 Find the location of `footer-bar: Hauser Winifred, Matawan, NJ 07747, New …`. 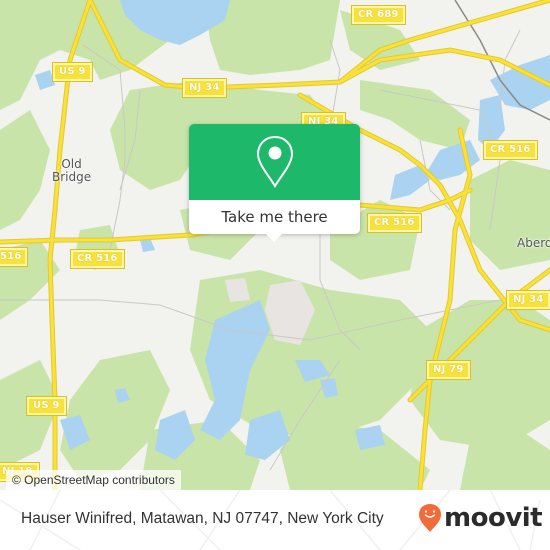

footer-bar: Hauser Winifred, Matawan, NJ 07747, New … is located at coordinates (275, 520).